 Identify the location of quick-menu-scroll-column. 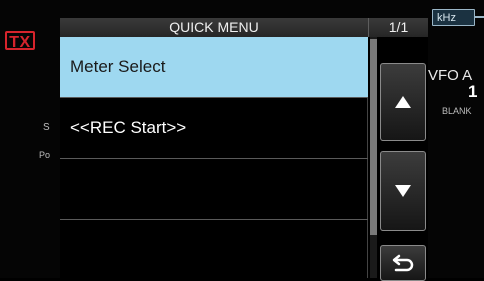
(398, 159).